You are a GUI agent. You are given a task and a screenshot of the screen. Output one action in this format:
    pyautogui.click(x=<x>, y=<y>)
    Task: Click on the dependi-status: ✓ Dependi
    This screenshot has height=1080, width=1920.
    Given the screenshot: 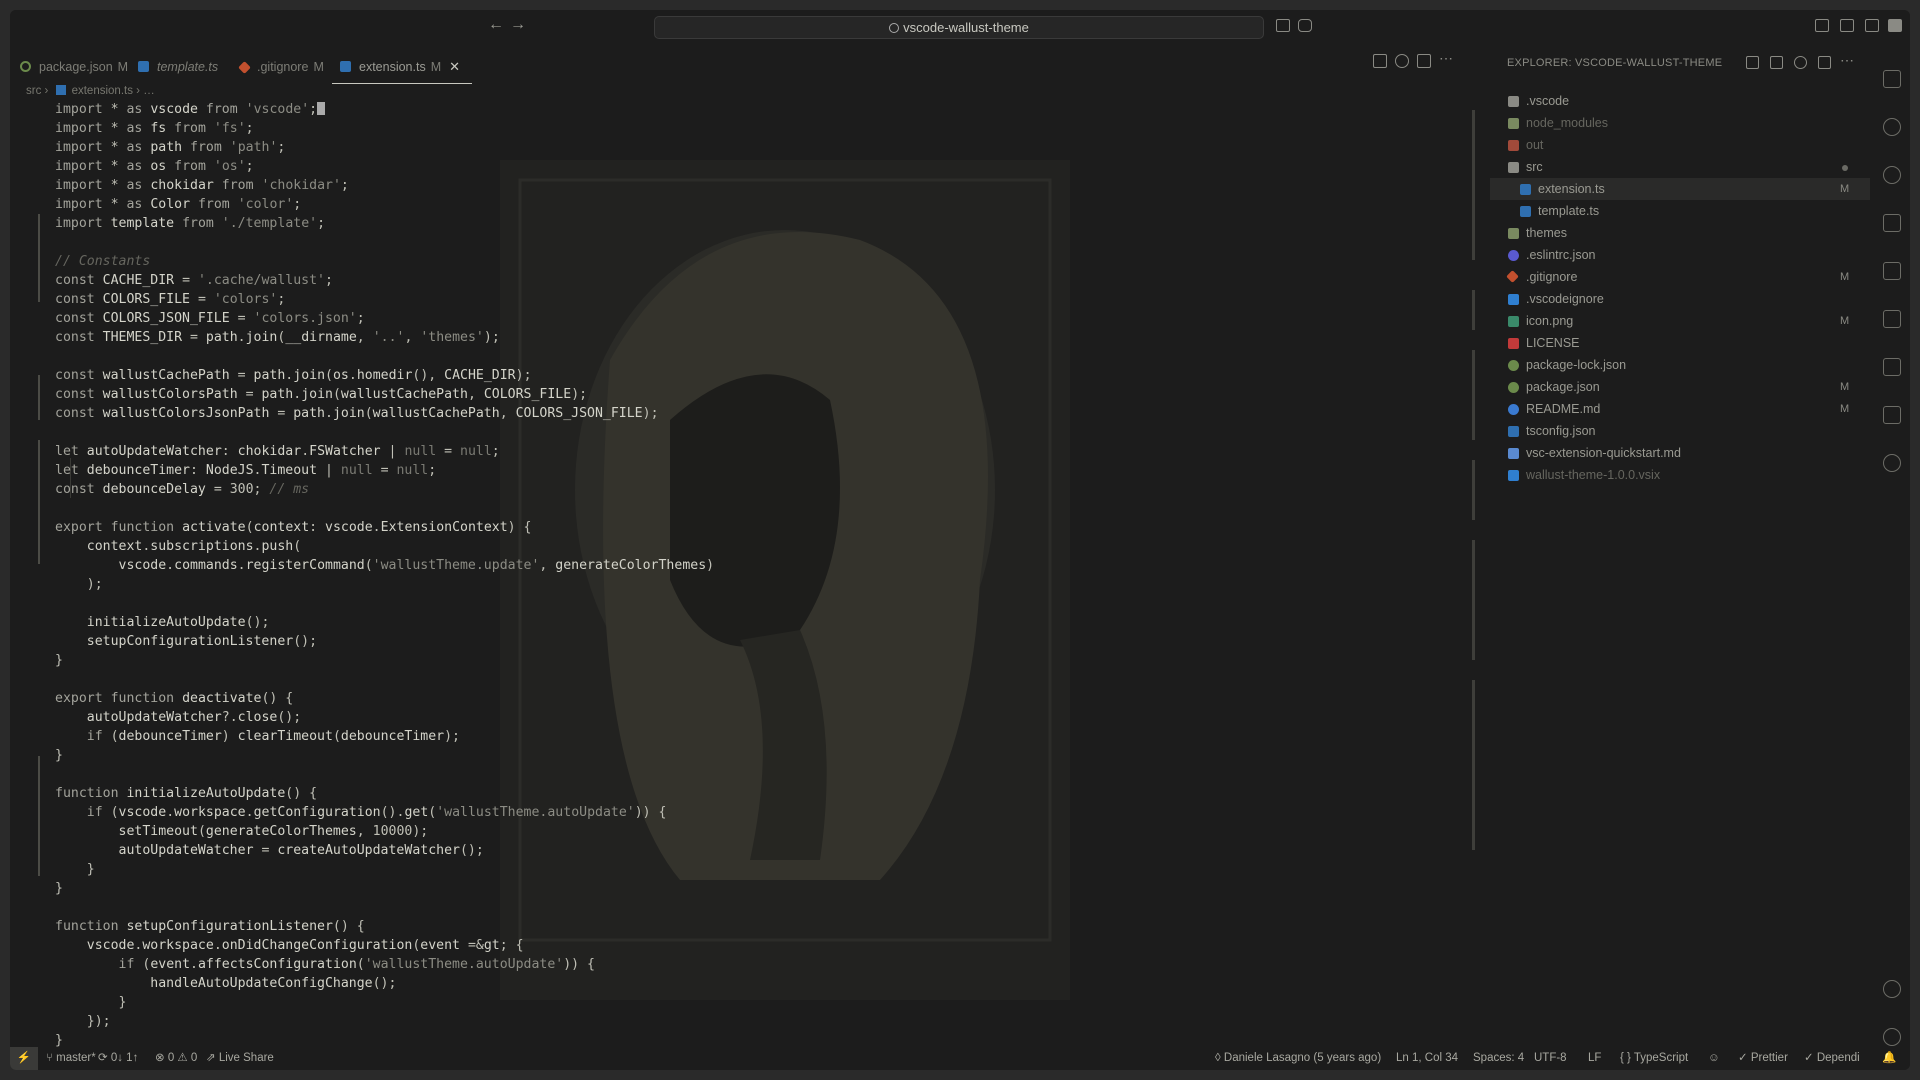 What is the action you would take?
    pyautogui.click(x=1832, y=1058)
    